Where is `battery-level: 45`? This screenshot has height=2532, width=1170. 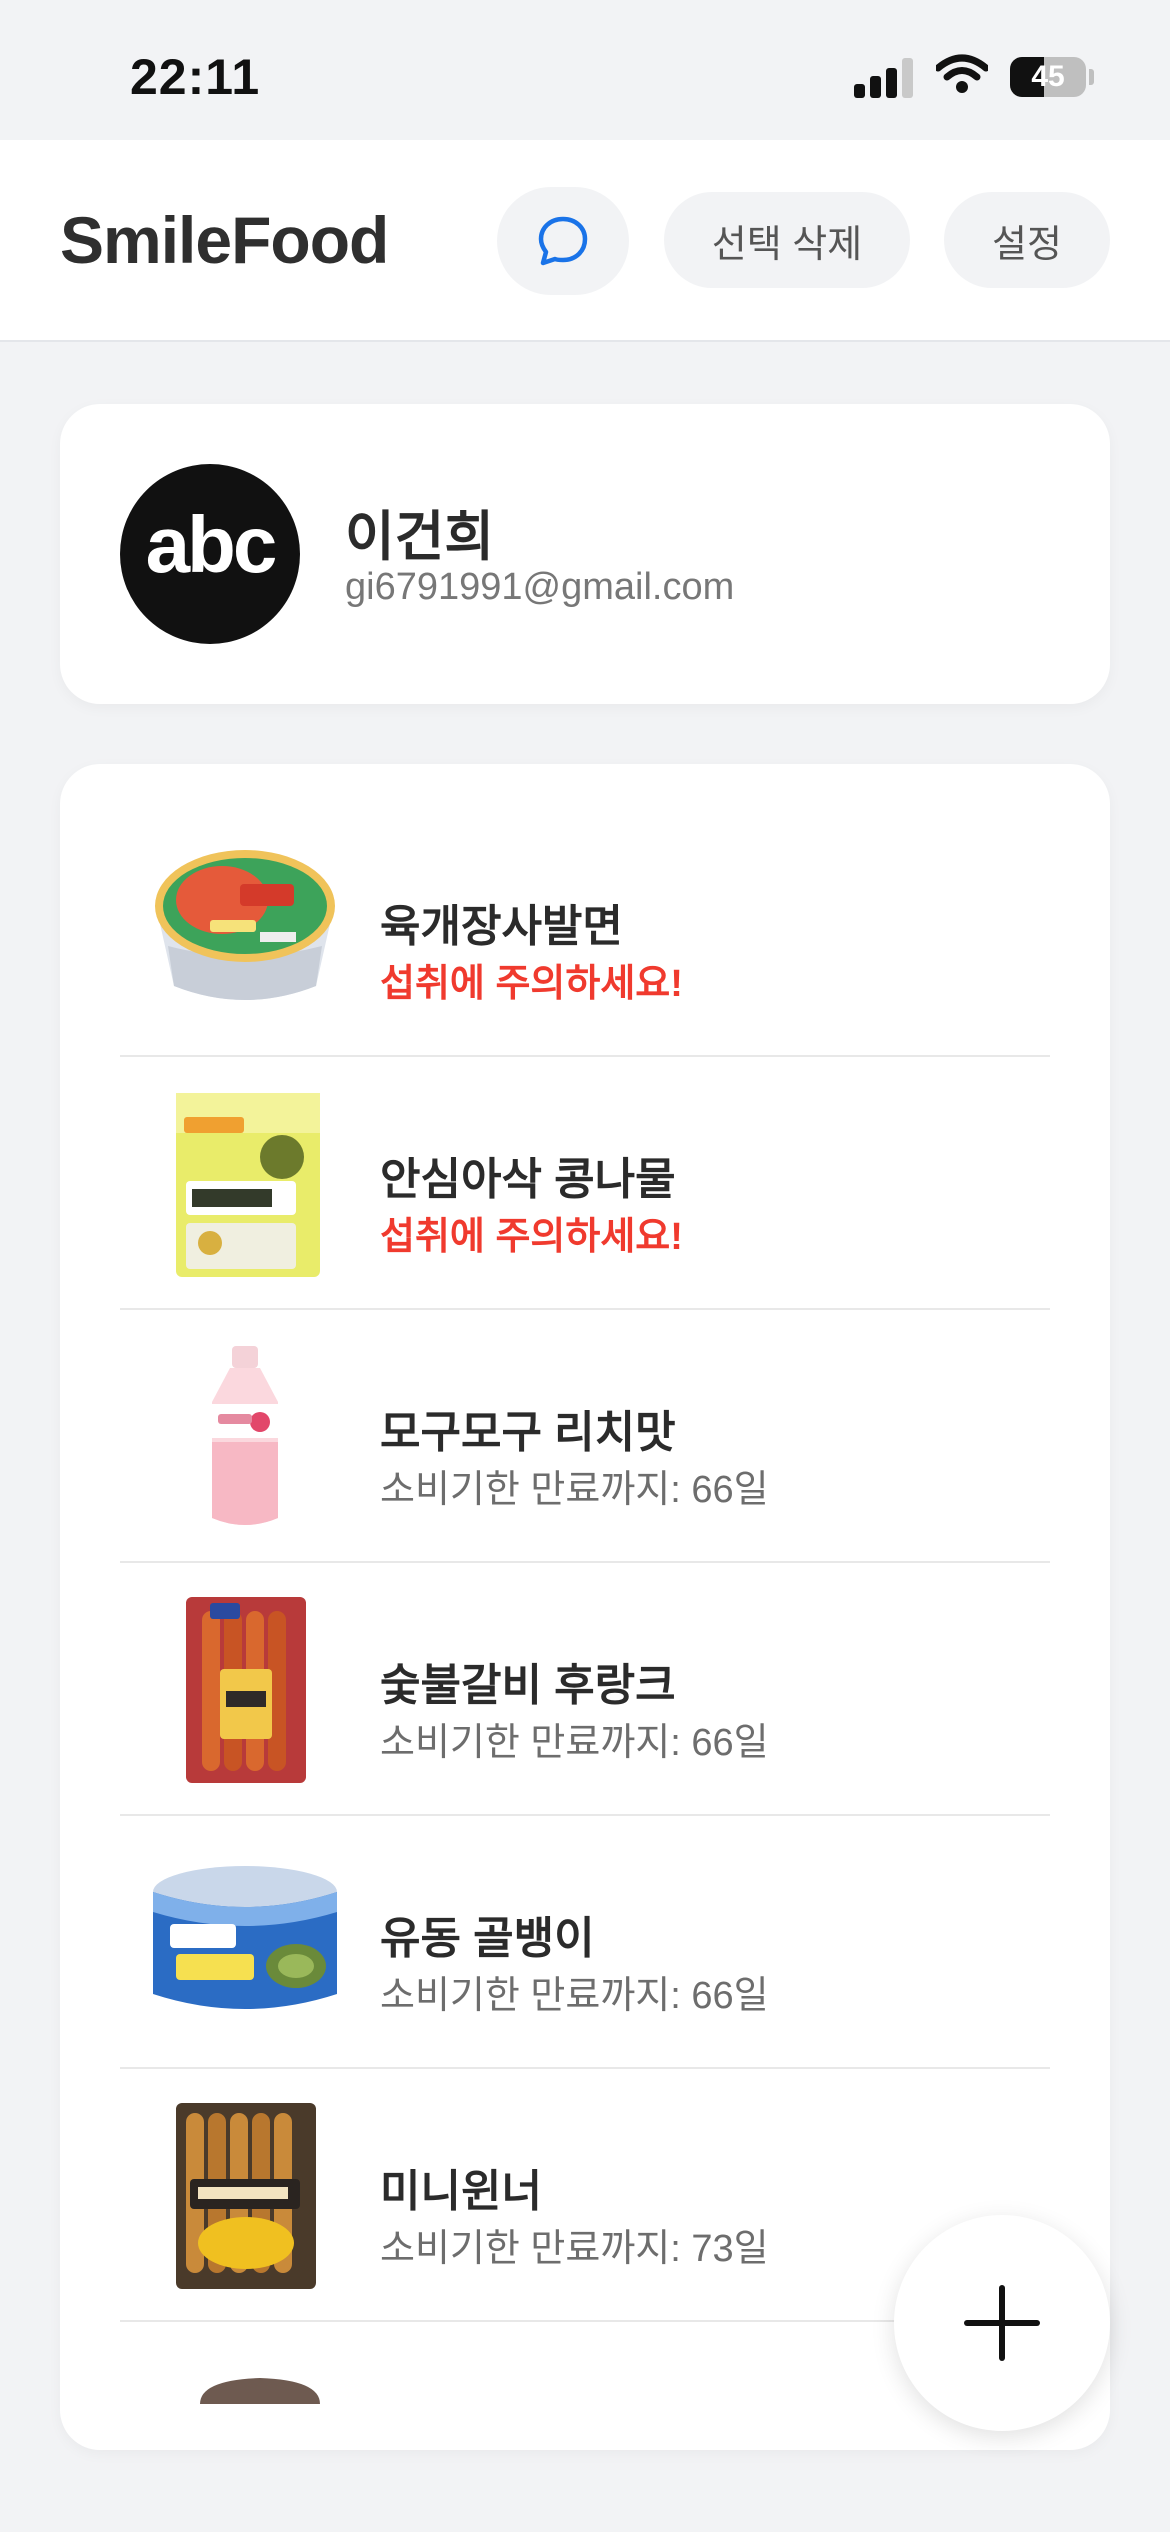 battery-level: 45 is located at coordinates (1048, 76).